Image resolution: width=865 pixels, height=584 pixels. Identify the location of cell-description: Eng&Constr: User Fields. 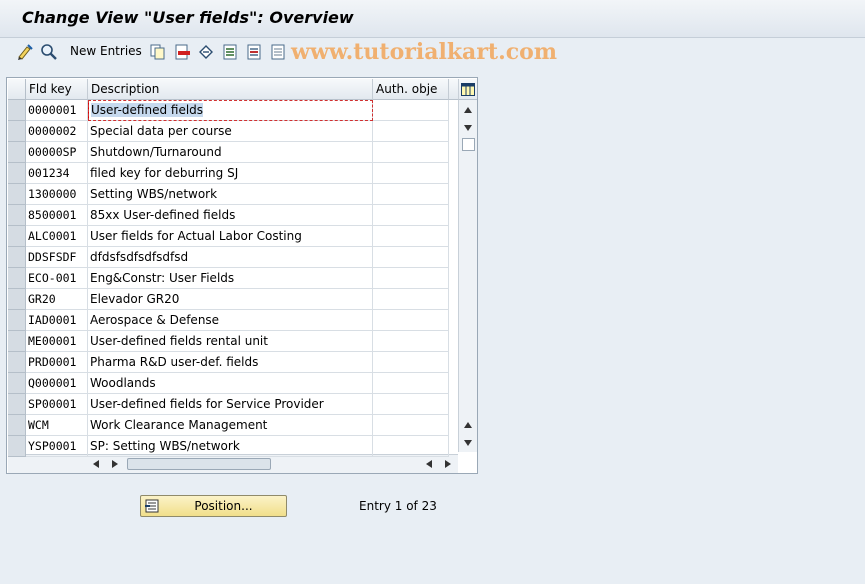
(230, 278).